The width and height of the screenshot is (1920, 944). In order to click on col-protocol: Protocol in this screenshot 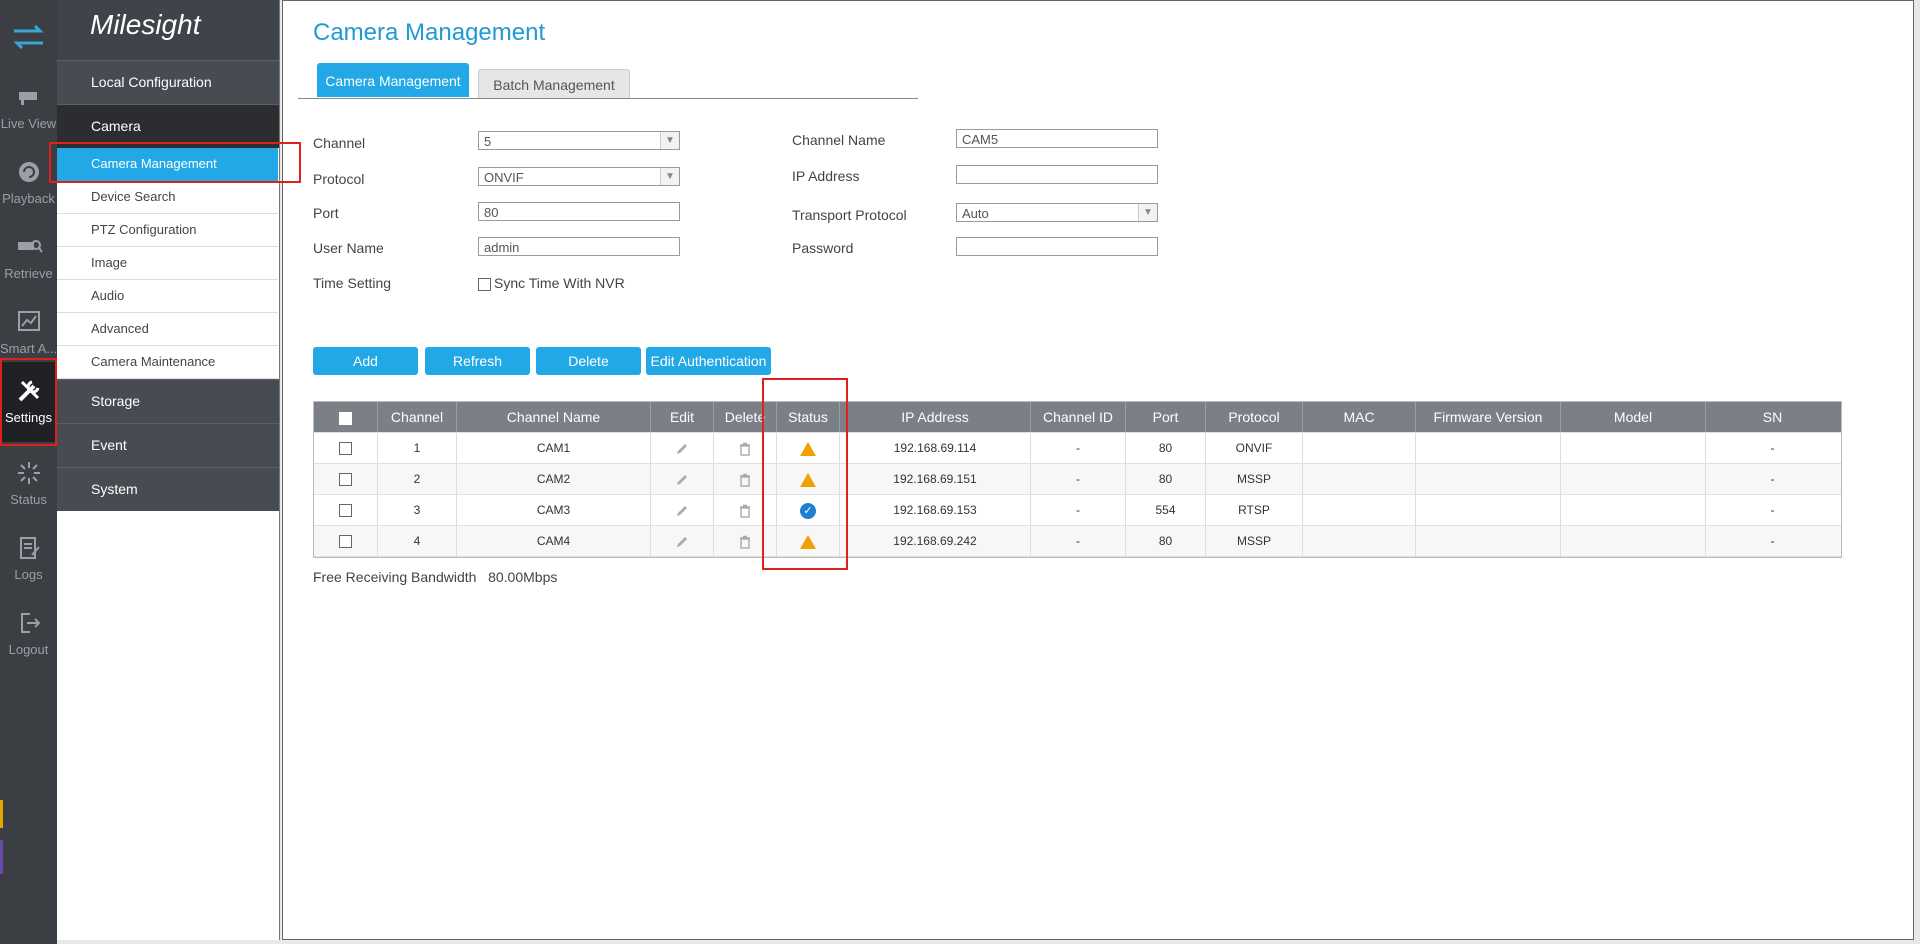, I will do `click(1254, 417)`.